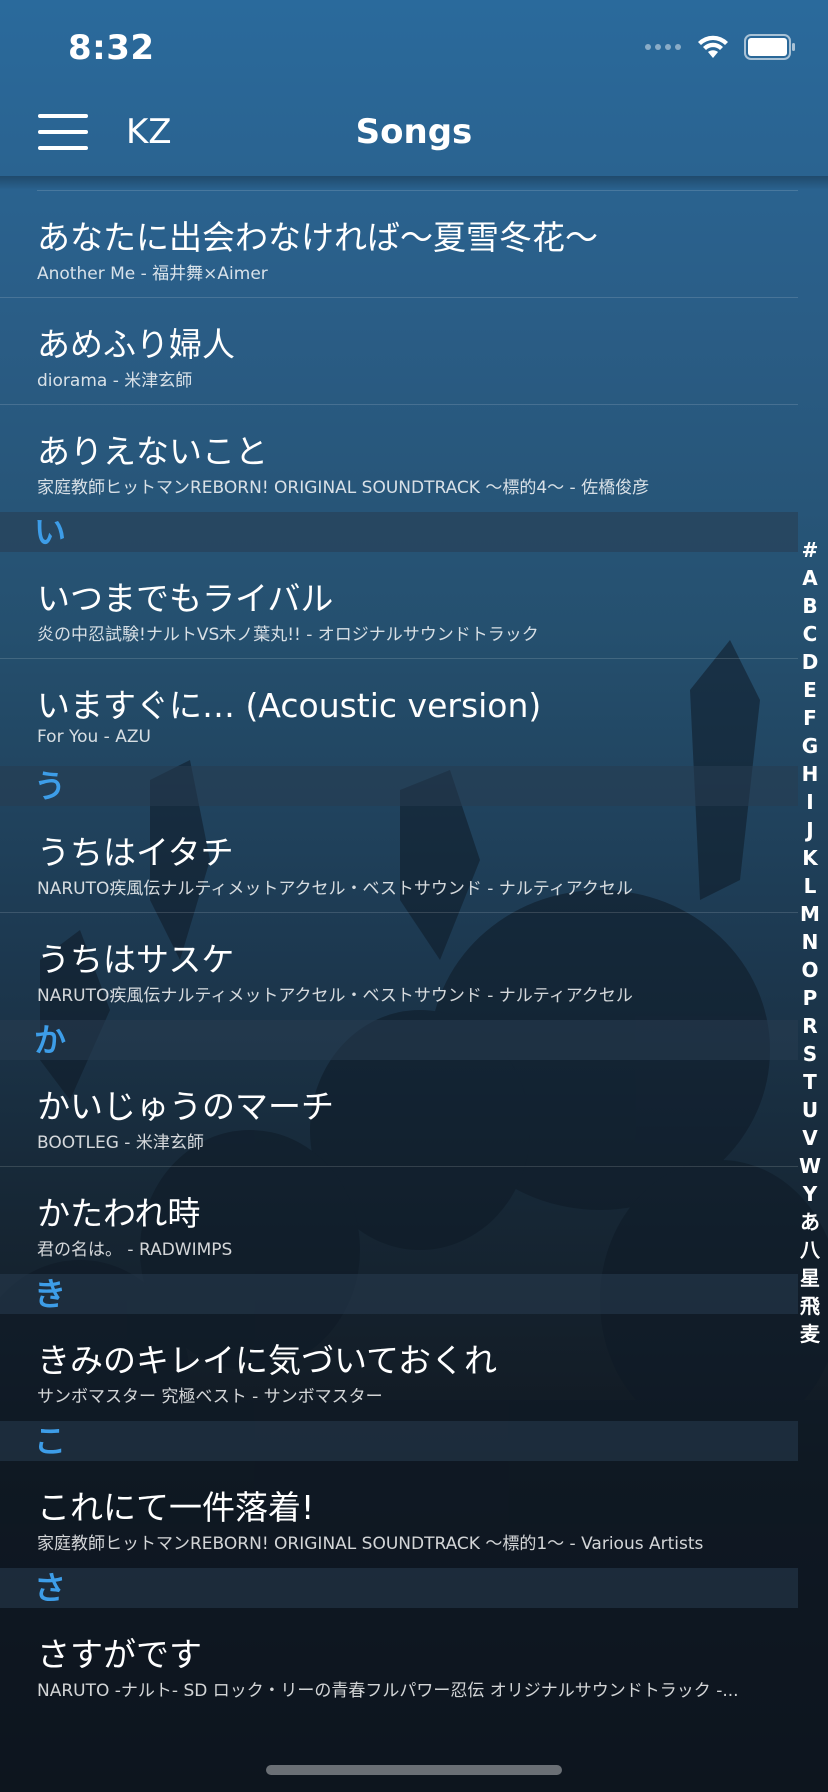  Describe the element at coordinates (769, 47) in the screenshot. I see `battery-icon` at that location.